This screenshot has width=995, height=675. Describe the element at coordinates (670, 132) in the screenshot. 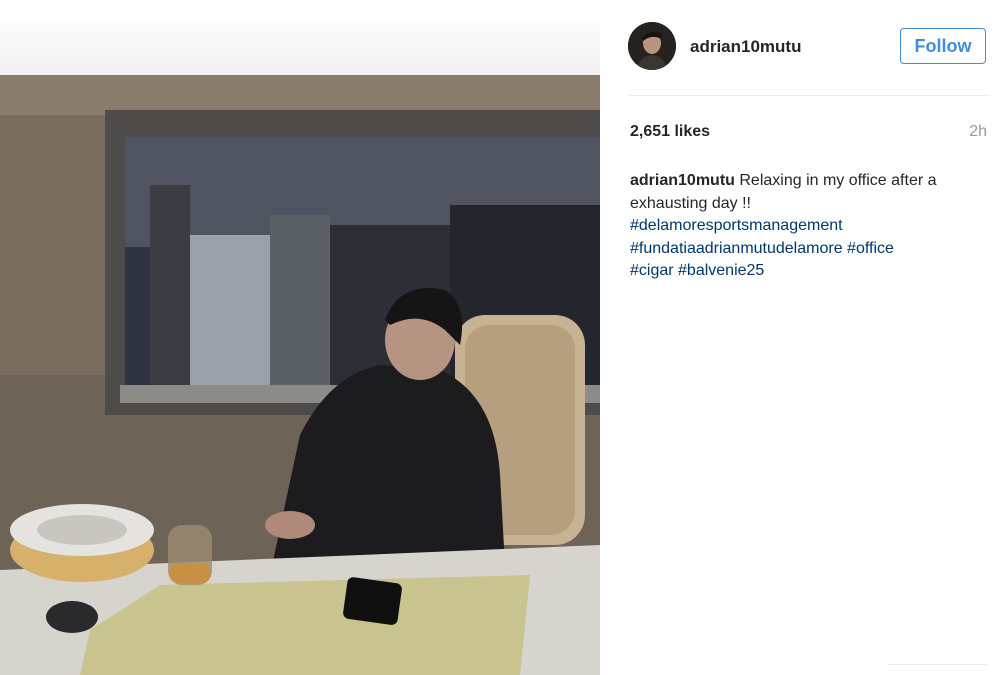

I see `likes-count: 2,651 likes` at that location.